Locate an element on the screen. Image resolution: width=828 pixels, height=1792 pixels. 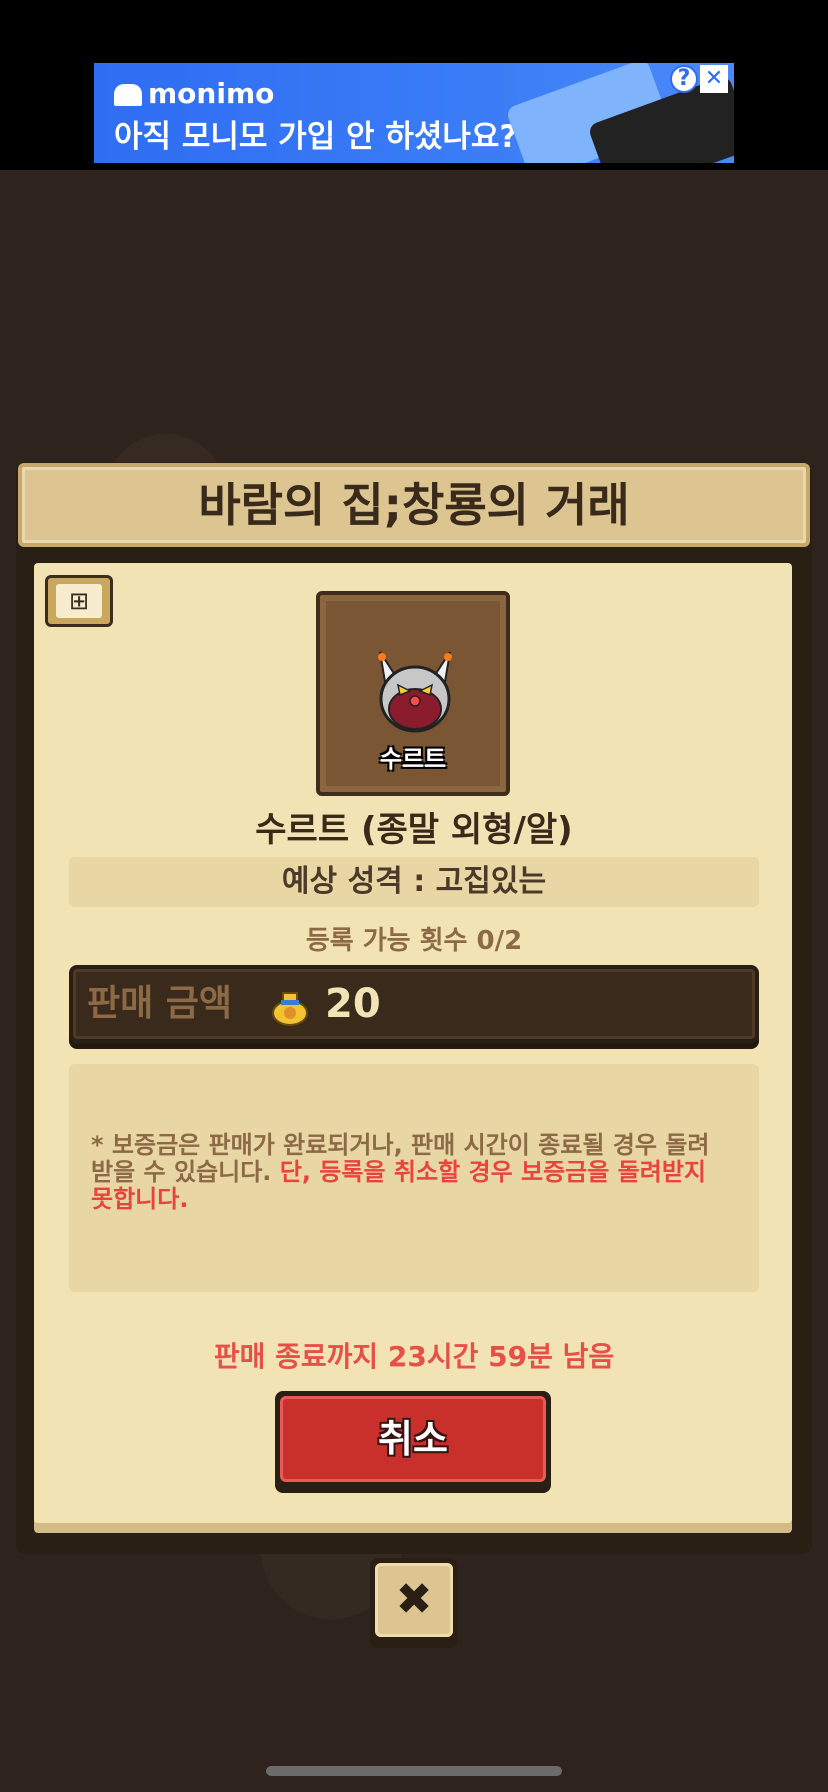
surt-egg-icon is located at coordinates (415, 692).